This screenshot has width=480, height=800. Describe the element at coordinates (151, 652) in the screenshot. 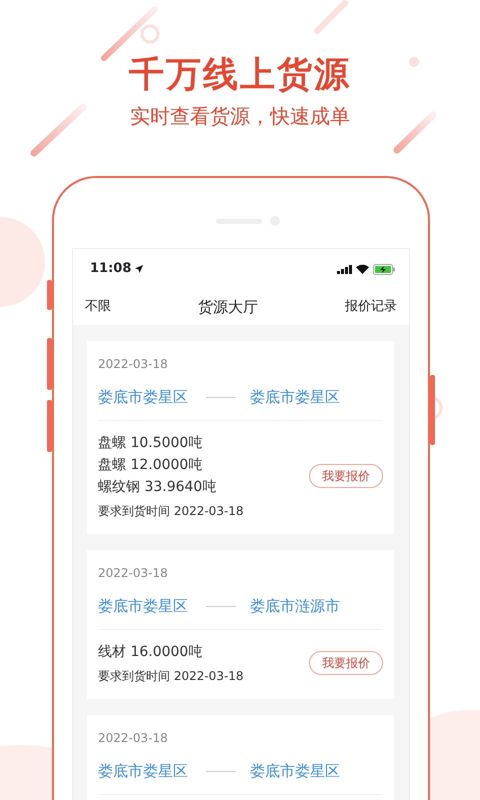

I see `cargo-item: 线材 16.0000吨` at that location.